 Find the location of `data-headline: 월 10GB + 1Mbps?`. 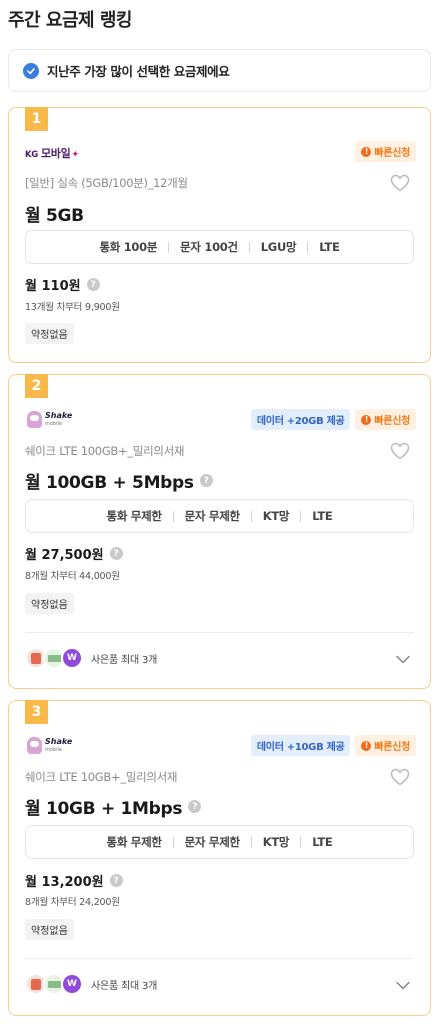

data-headline: 월 10GB + 1Mbps? is located at coordinates (113, 806).